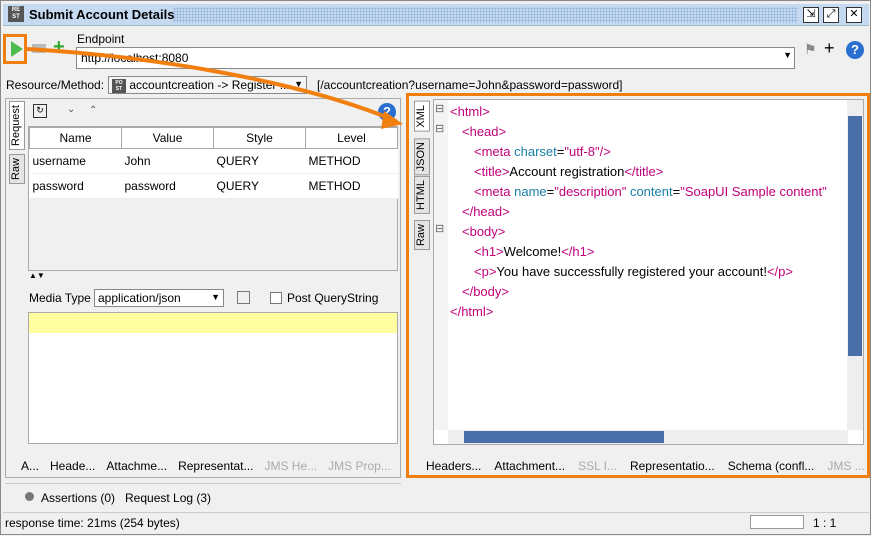  I want to click on tab-assertions-footer: Assertions (0), so click(78, 498).